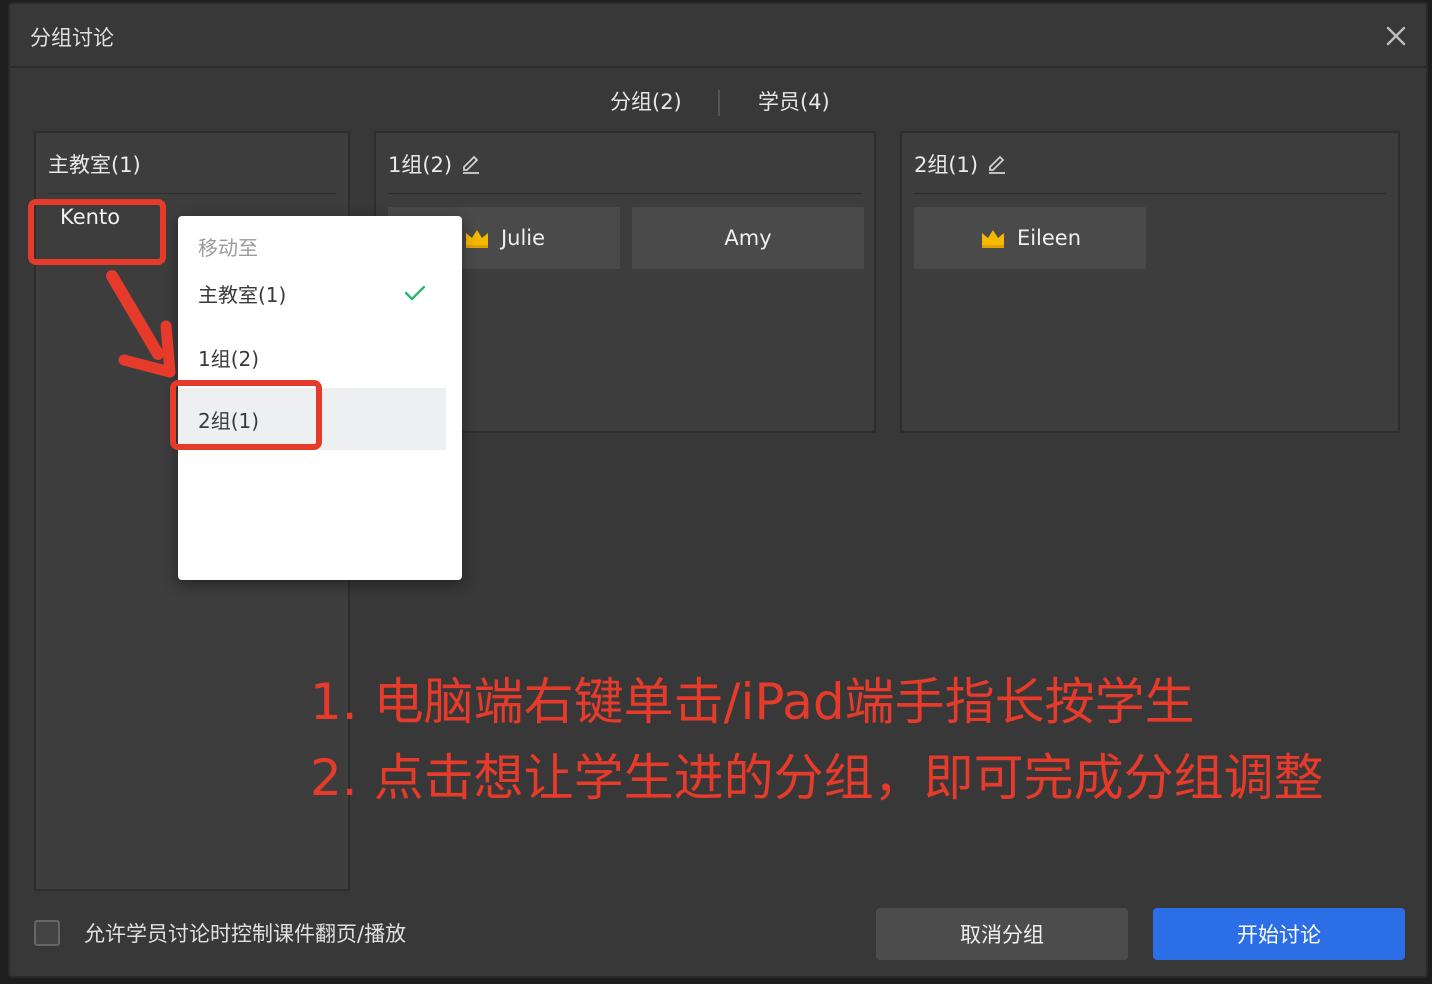 The width and height of the screenshot is (1432, 984). I want to click on check-icon, so click(415, 293).